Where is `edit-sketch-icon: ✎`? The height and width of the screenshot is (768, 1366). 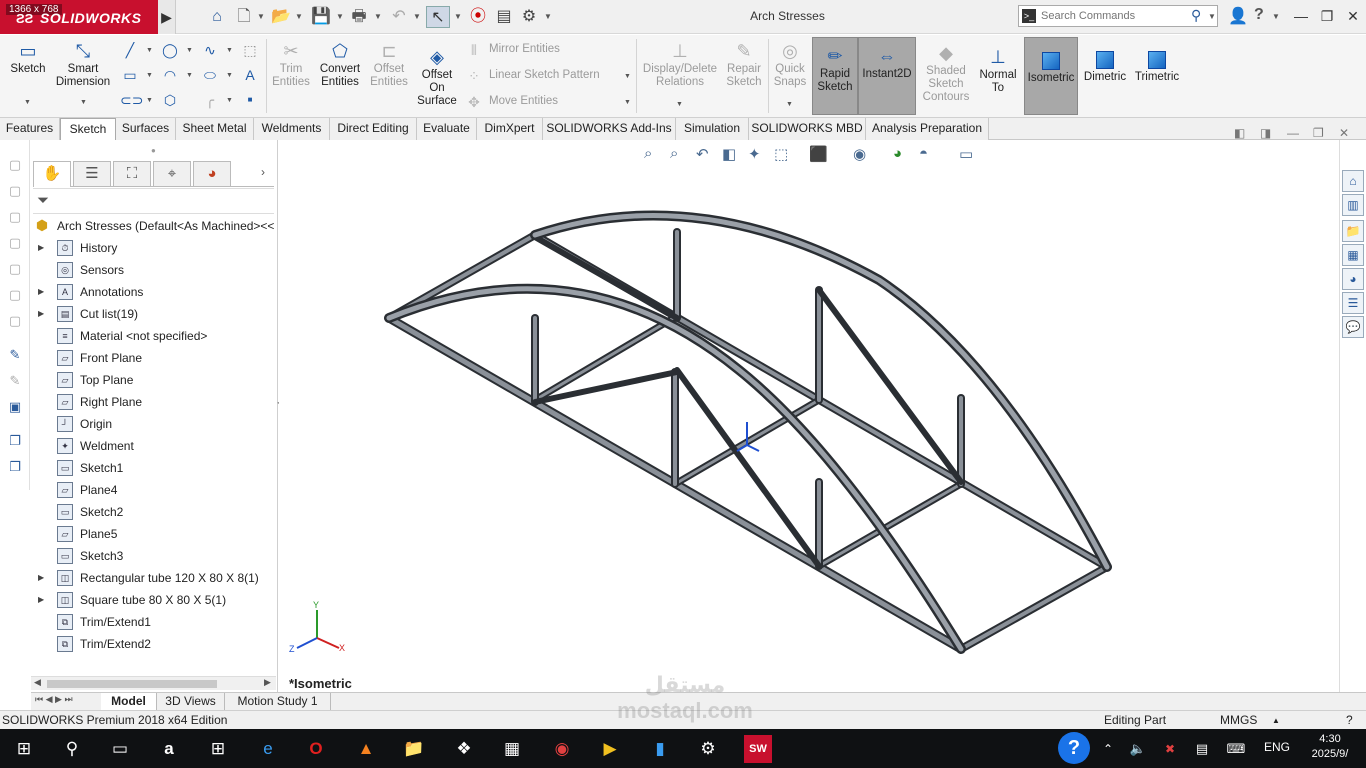 edit-sketch-icon: ✎ is located at coordinates (15, 381).